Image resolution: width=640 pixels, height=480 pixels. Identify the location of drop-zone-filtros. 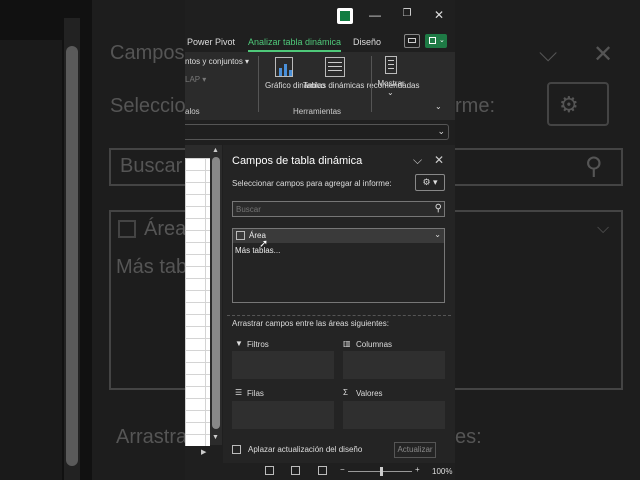
(283, 365).